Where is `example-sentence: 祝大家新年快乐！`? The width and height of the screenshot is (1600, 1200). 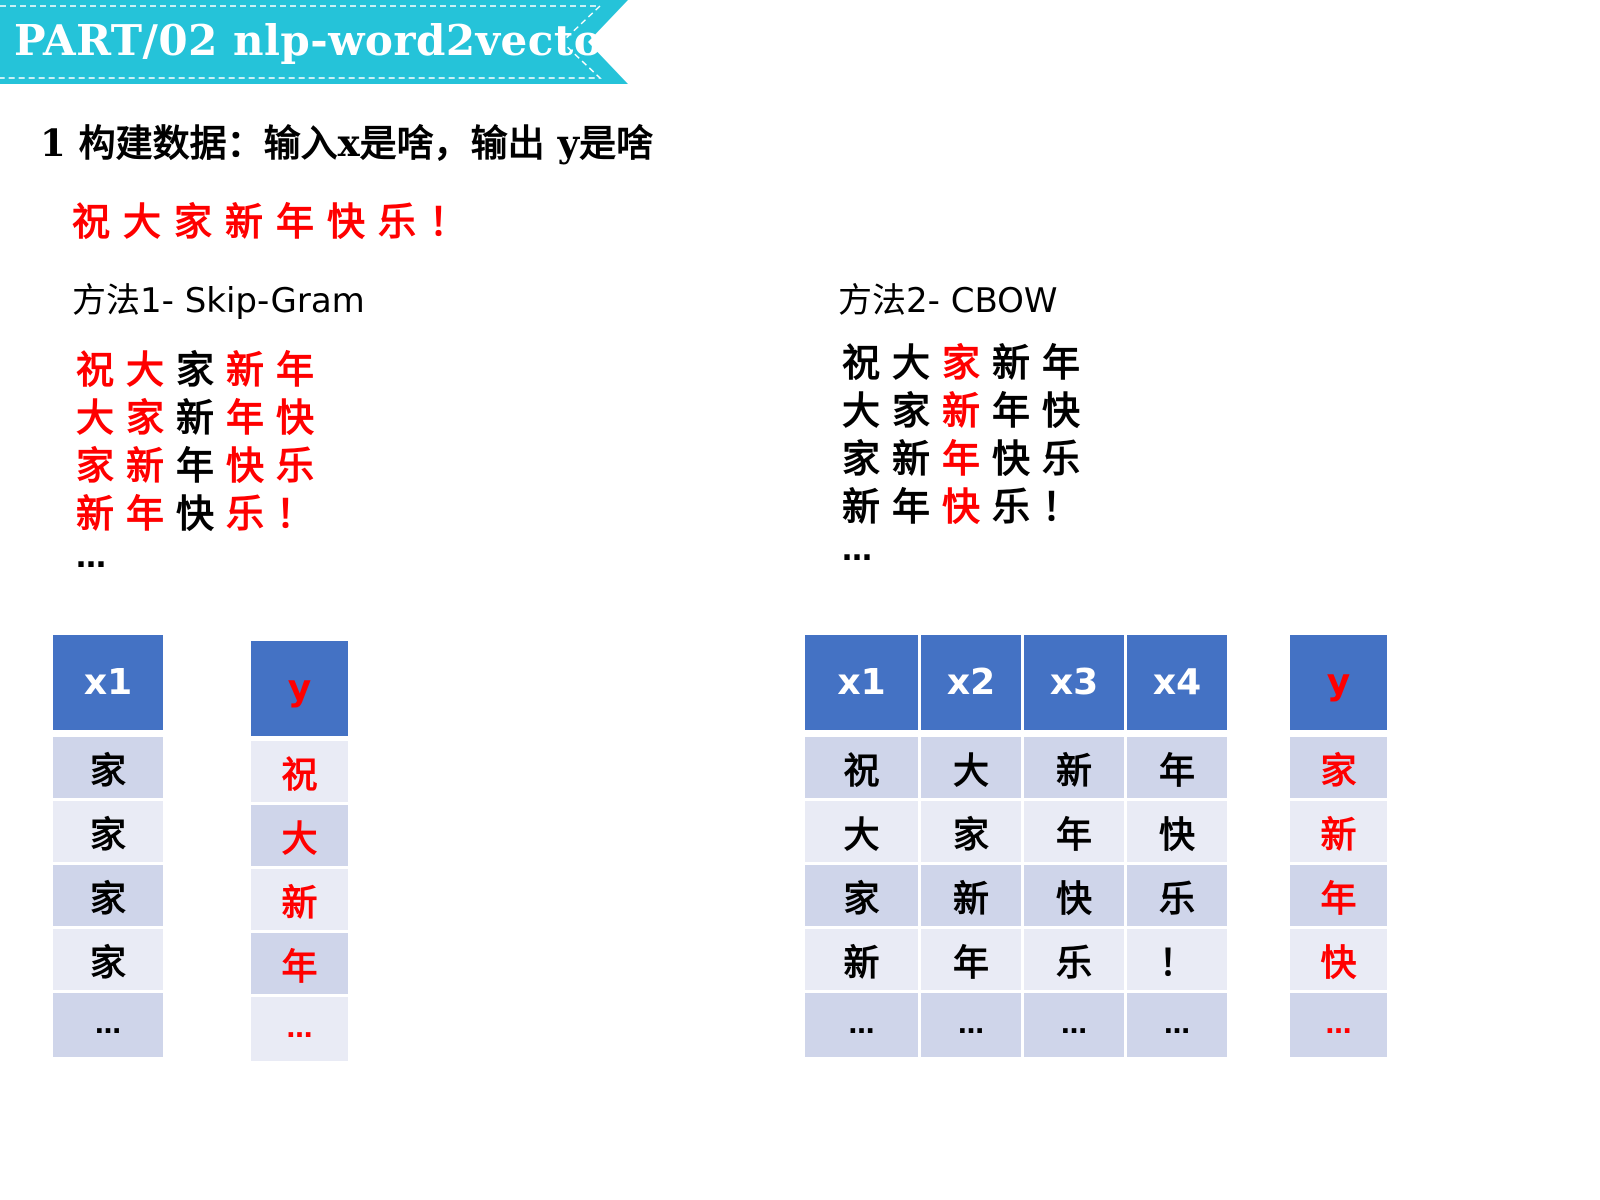 example-sentence: 祝大家新年快乐！ is located at coordinates (276, 222).